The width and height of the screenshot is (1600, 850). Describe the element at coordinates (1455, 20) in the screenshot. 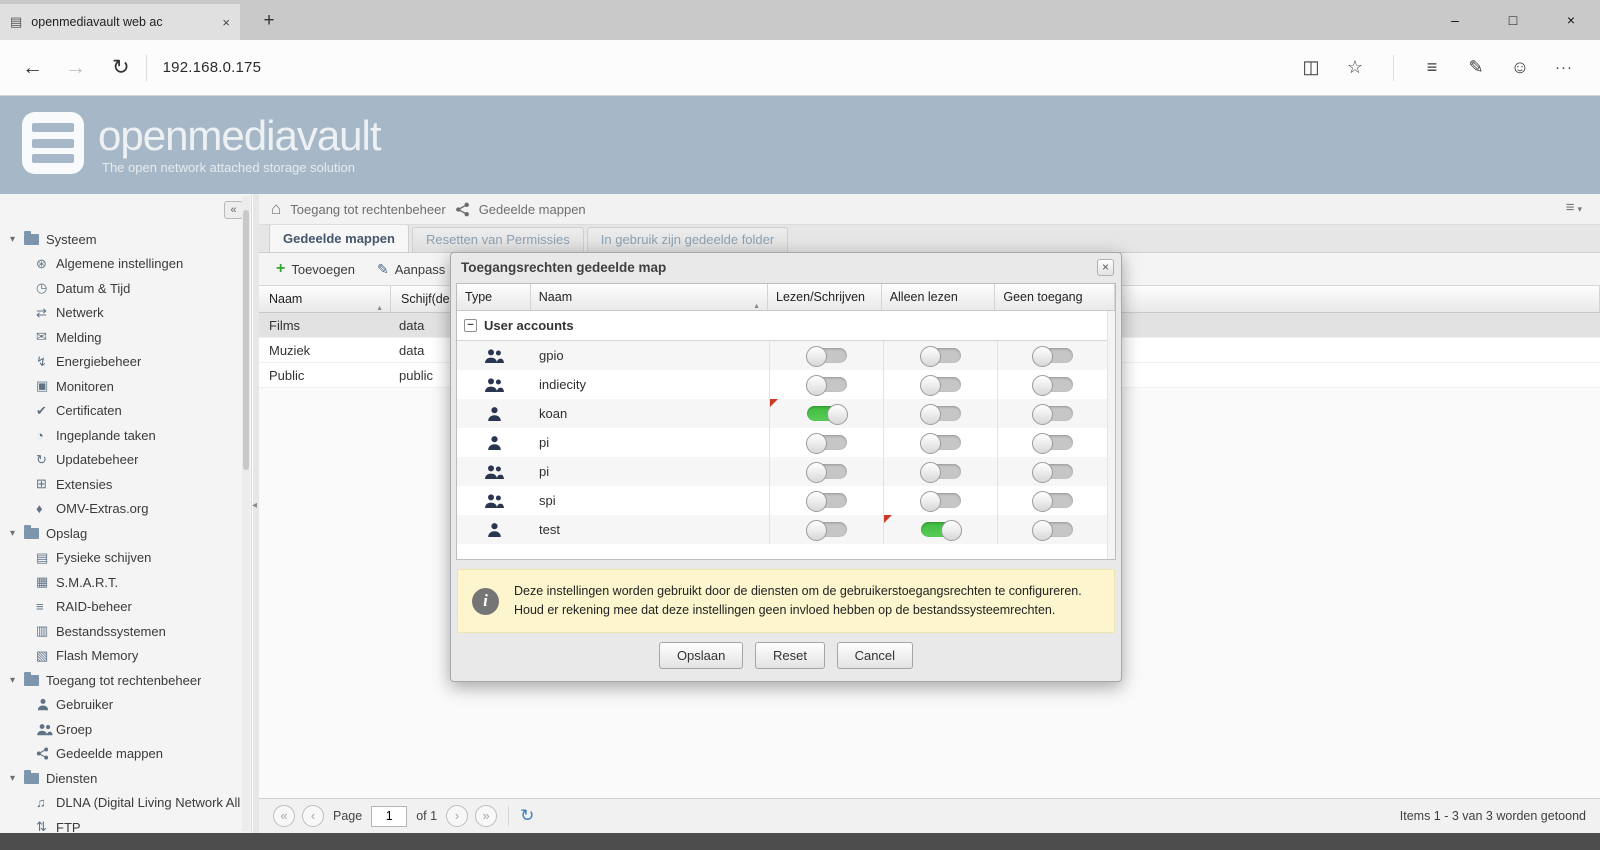

I see `minimize-button: –` at that location.